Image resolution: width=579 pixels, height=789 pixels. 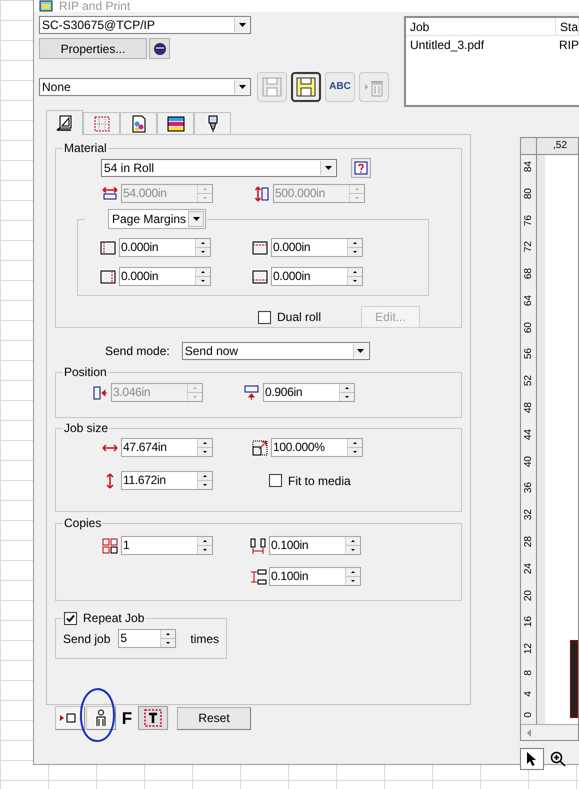 I want to click on ruler-label: 48, so click(x=529, y=408).